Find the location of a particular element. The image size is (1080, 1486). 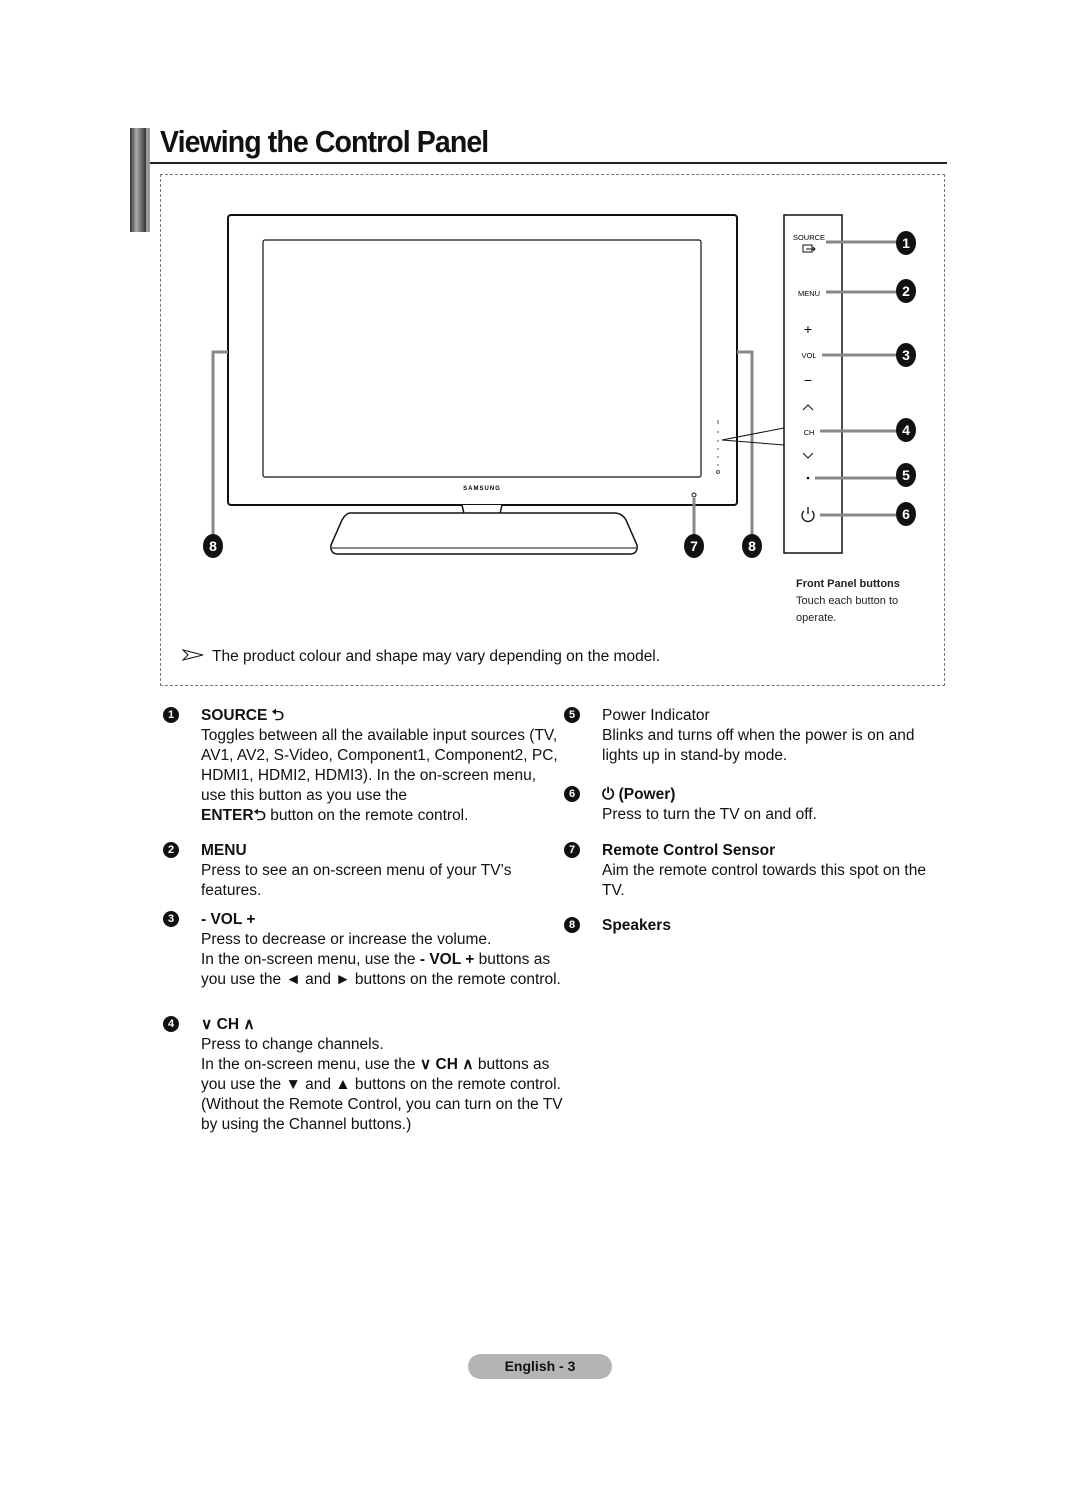

callout-8-left: 8 is located at coordinates (213, 546).